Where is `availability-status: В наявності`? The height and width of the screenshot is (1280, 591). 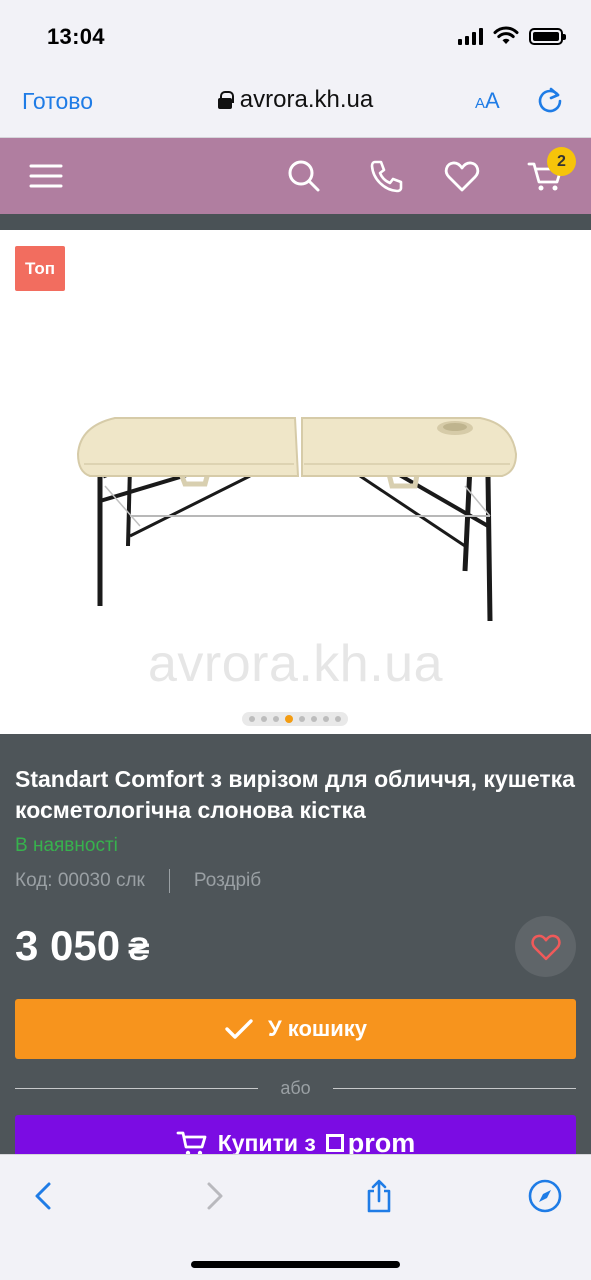 availability-status: В наявності is located at coordinates (66, 845).